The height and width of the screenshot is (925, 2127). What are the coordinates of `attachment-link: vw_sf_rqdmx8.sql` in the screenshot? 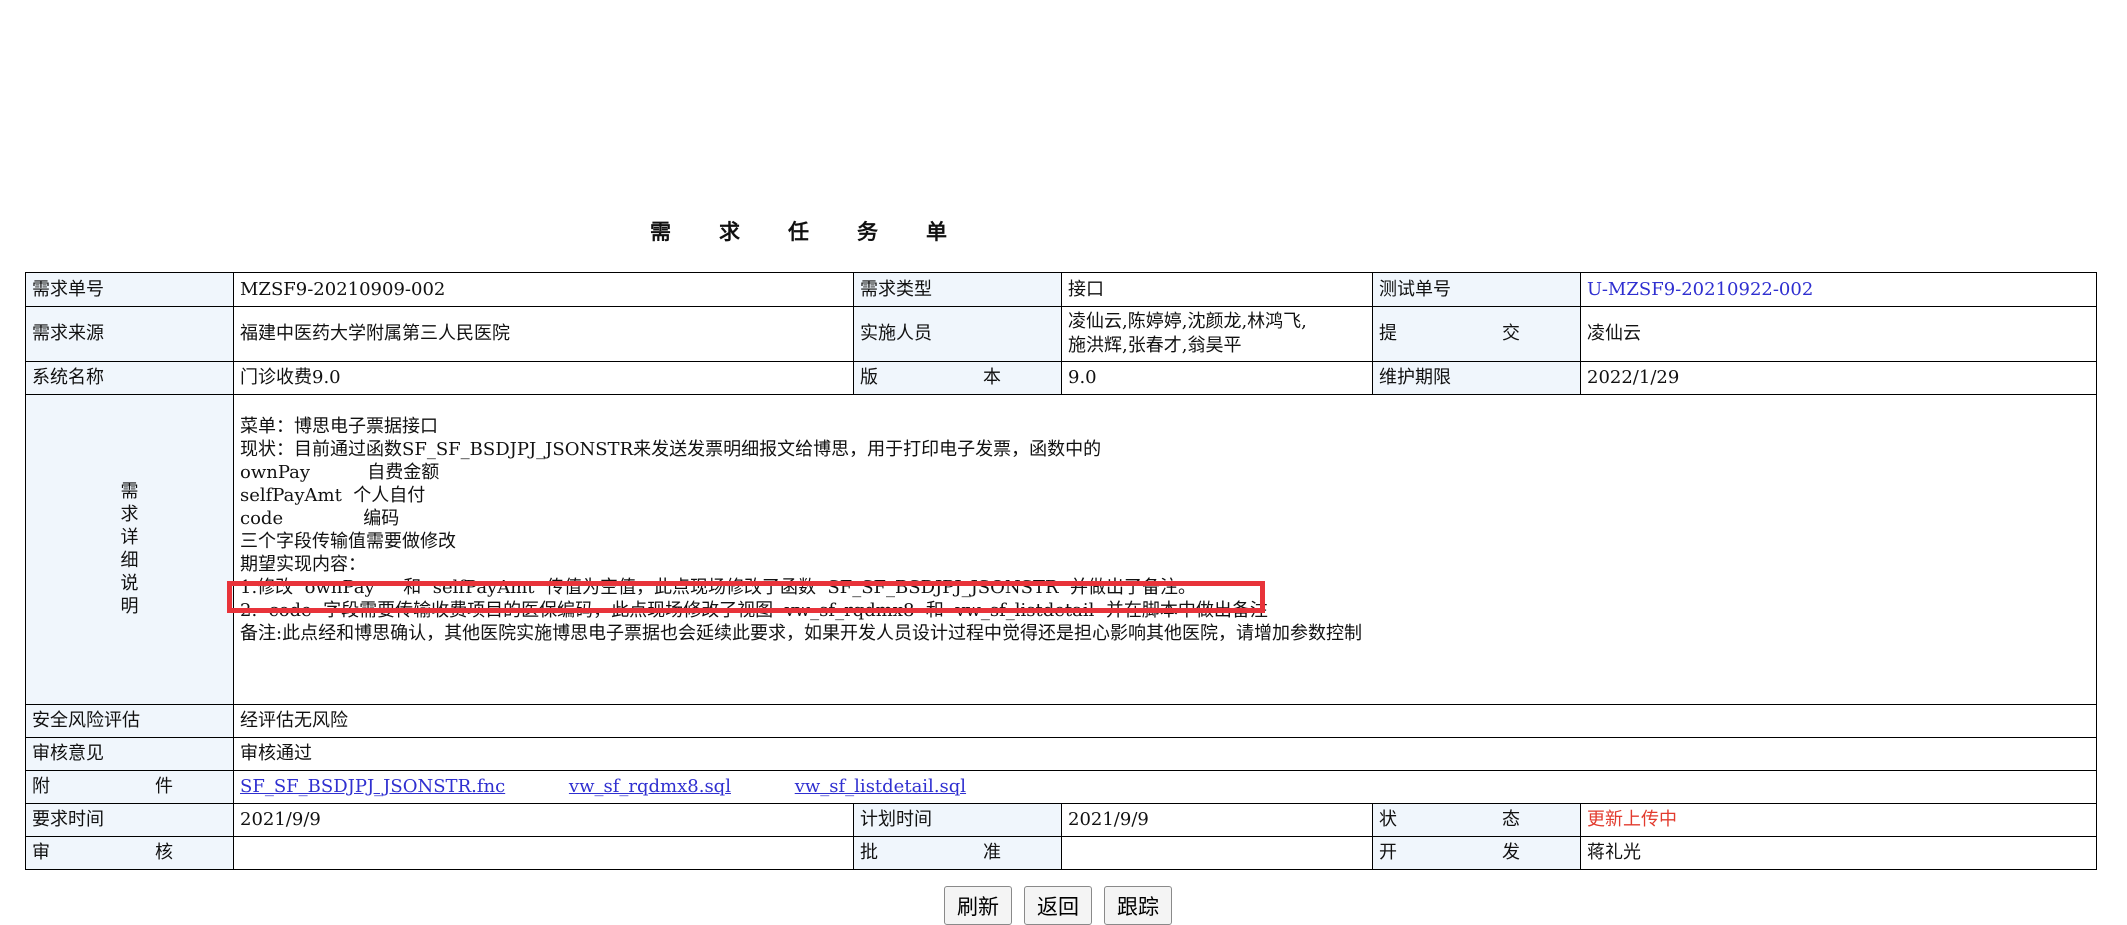 It's located at (650, 786).